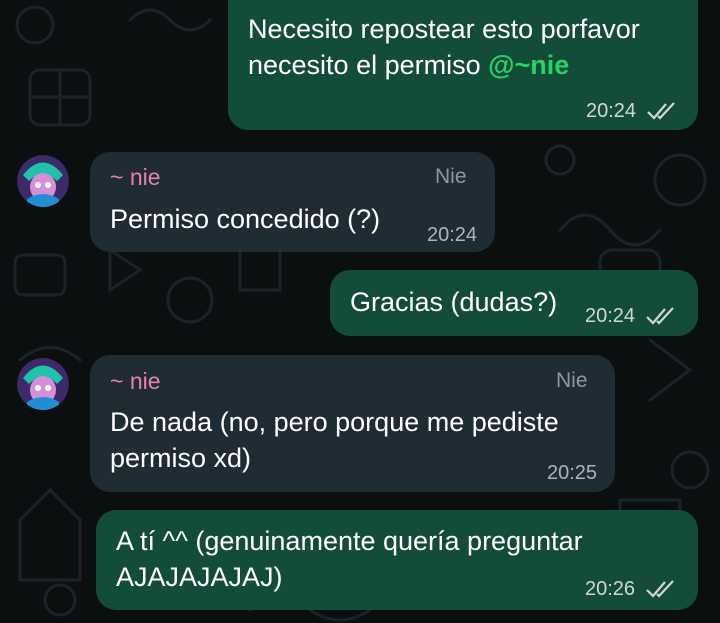 This screenshot has width=720, height=623. I want to click on message-time: 20:25, so click(572, 473).